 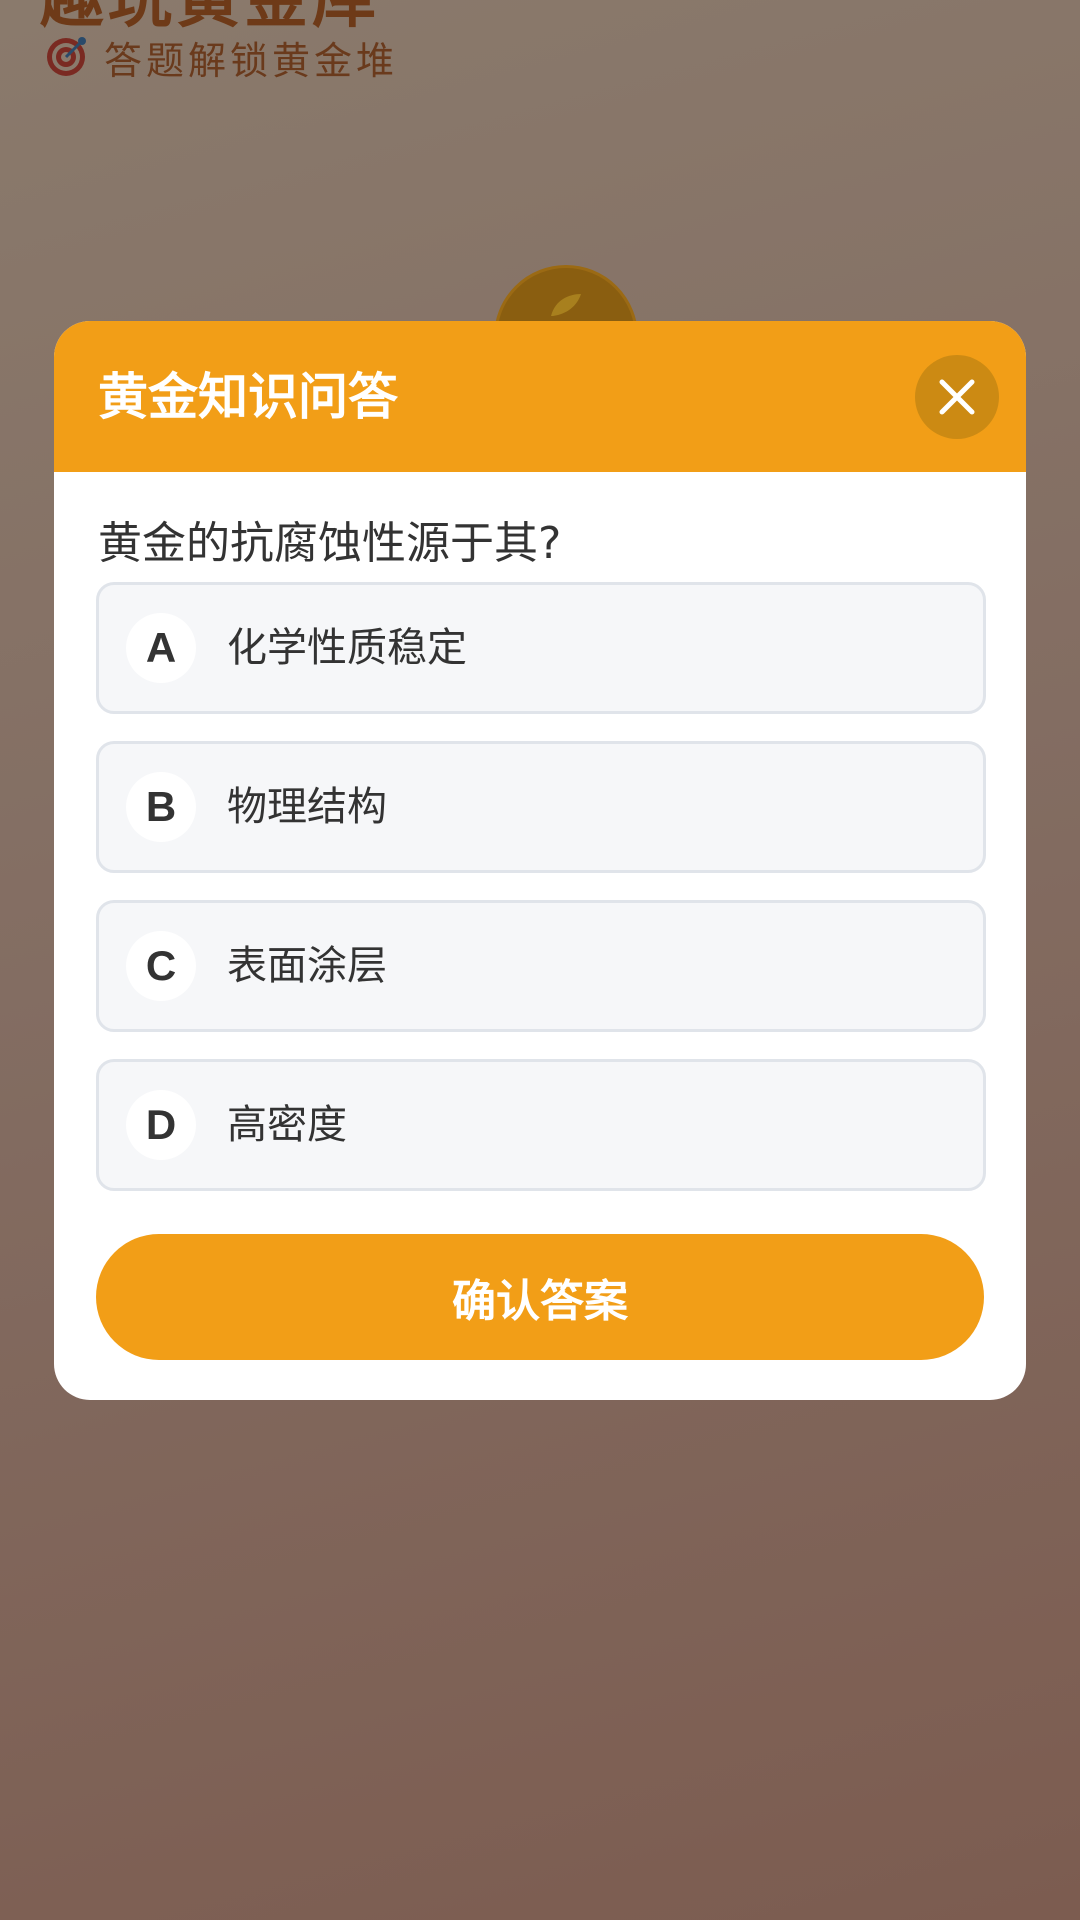 I want to click on target-icon, so click(x=66, y=56).